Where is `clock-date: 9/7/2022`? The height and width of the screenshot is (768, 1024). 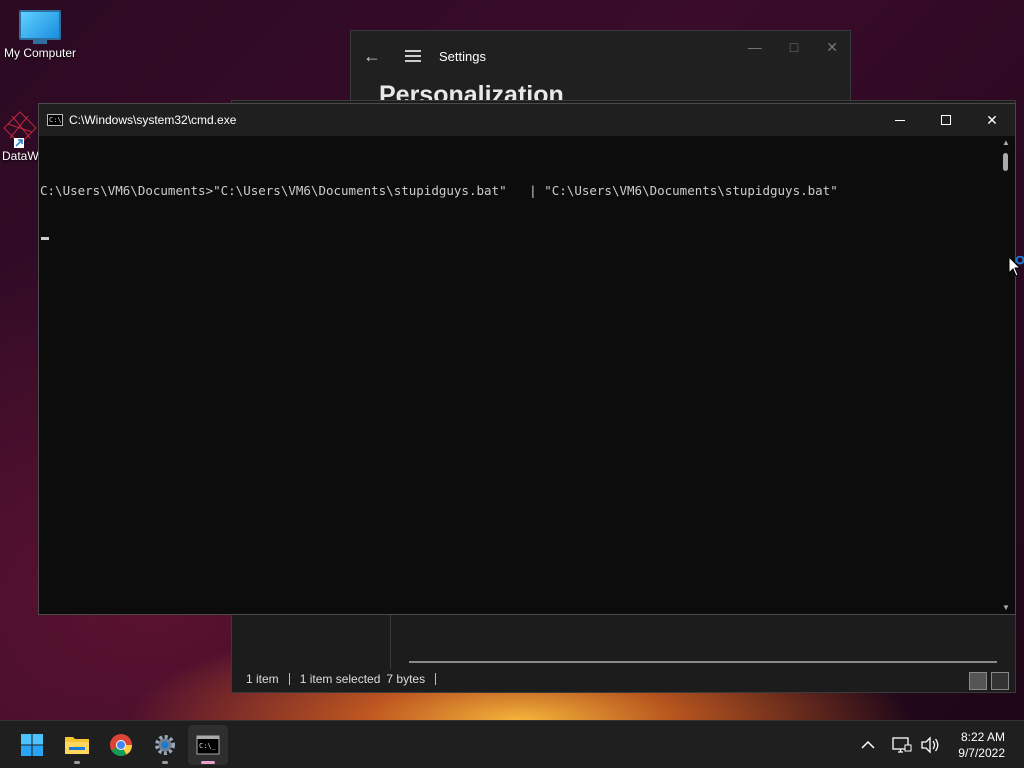
clock-date: 9/7/2022 is located at coordinates (981, 753).